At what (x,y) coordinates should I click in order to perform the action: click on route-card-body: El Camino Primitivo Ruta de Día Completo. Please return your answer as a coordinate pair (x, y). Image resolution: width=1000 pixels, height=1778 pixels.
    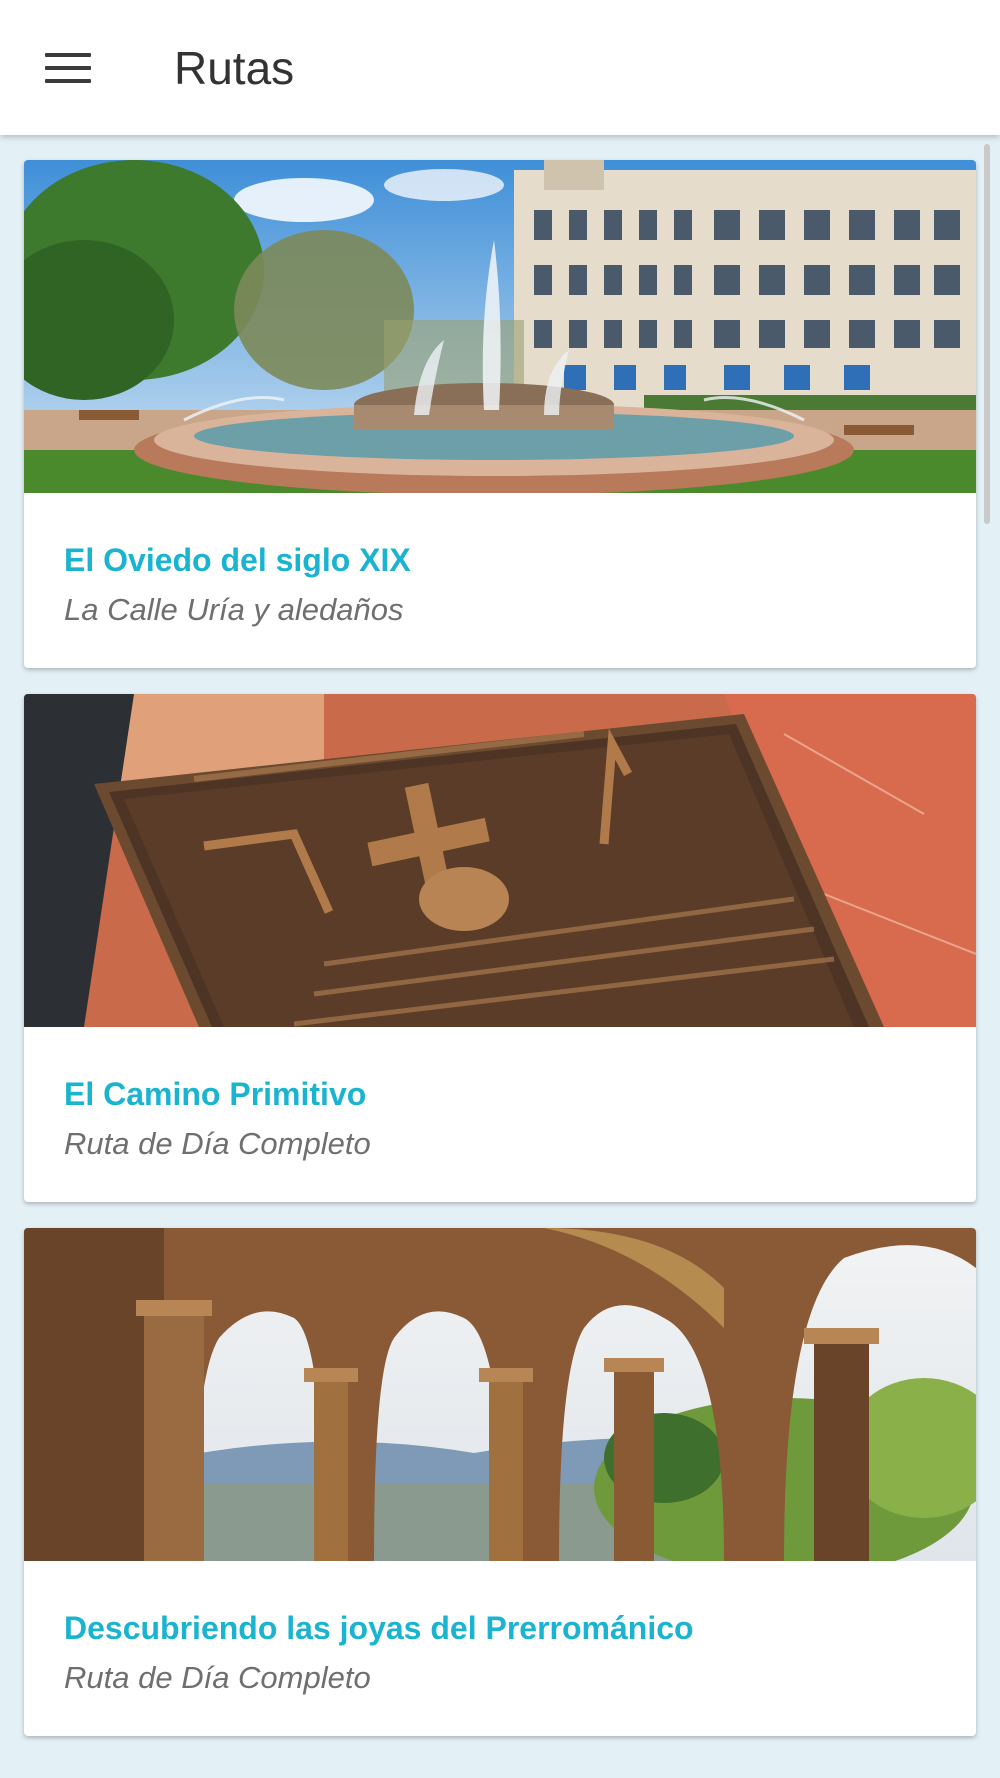
    Looking at the image, I should click on (500, 1095).